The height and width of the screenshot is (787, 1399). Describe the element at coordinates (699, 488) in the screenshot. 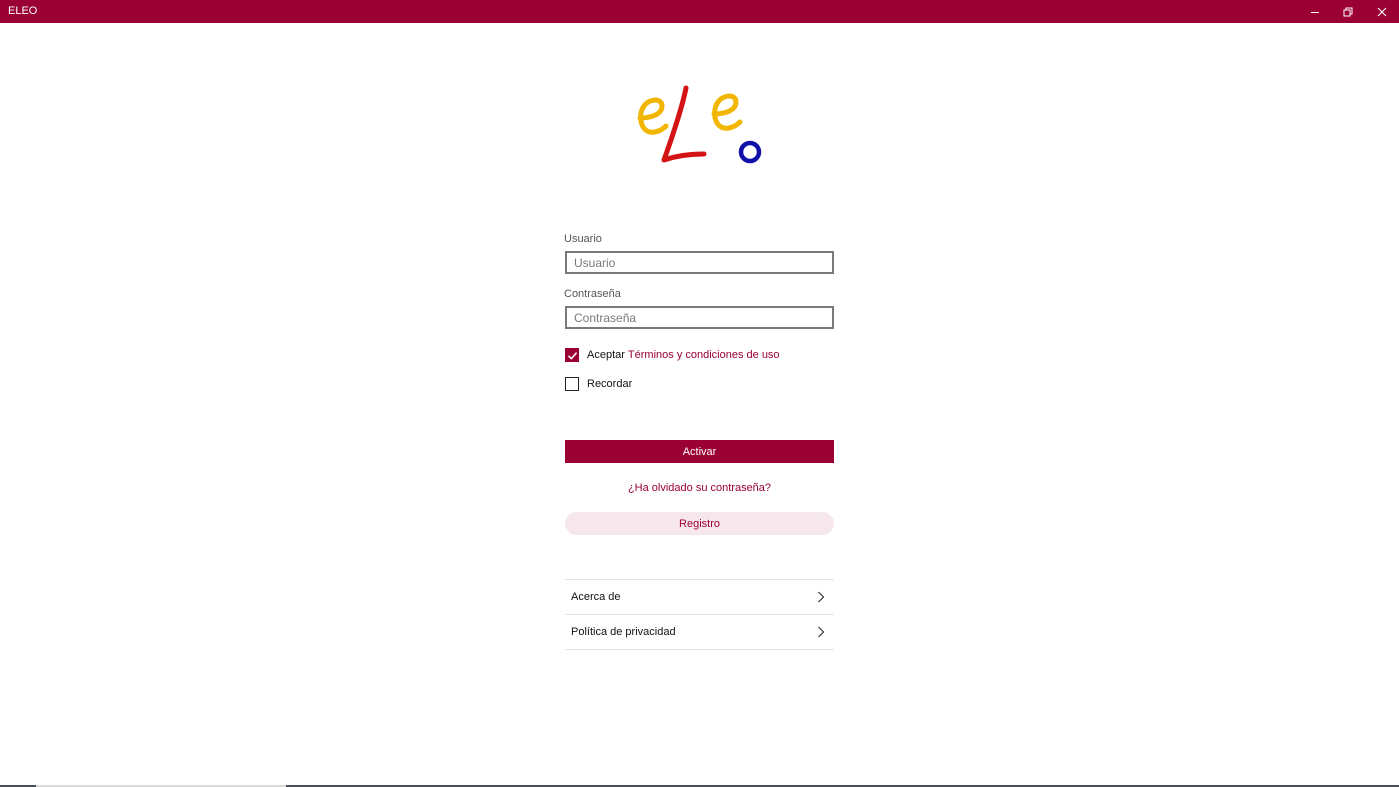

I see `forgot-password-link: ¿Ha olvidado su contraseña?` at that location.